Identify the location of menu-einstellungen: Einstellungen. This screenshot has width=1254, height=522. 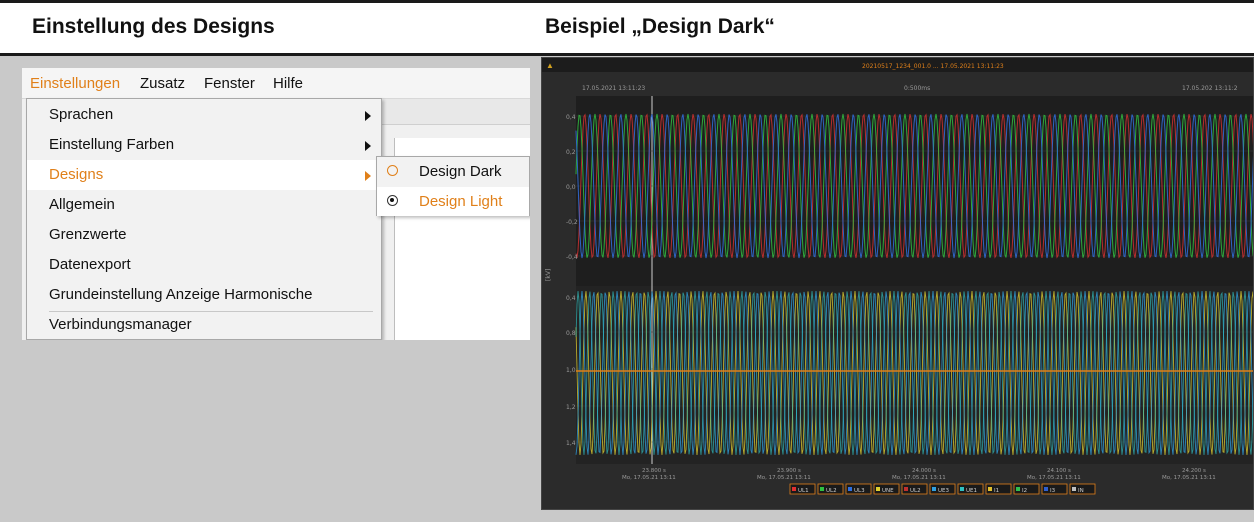
(75, 83).